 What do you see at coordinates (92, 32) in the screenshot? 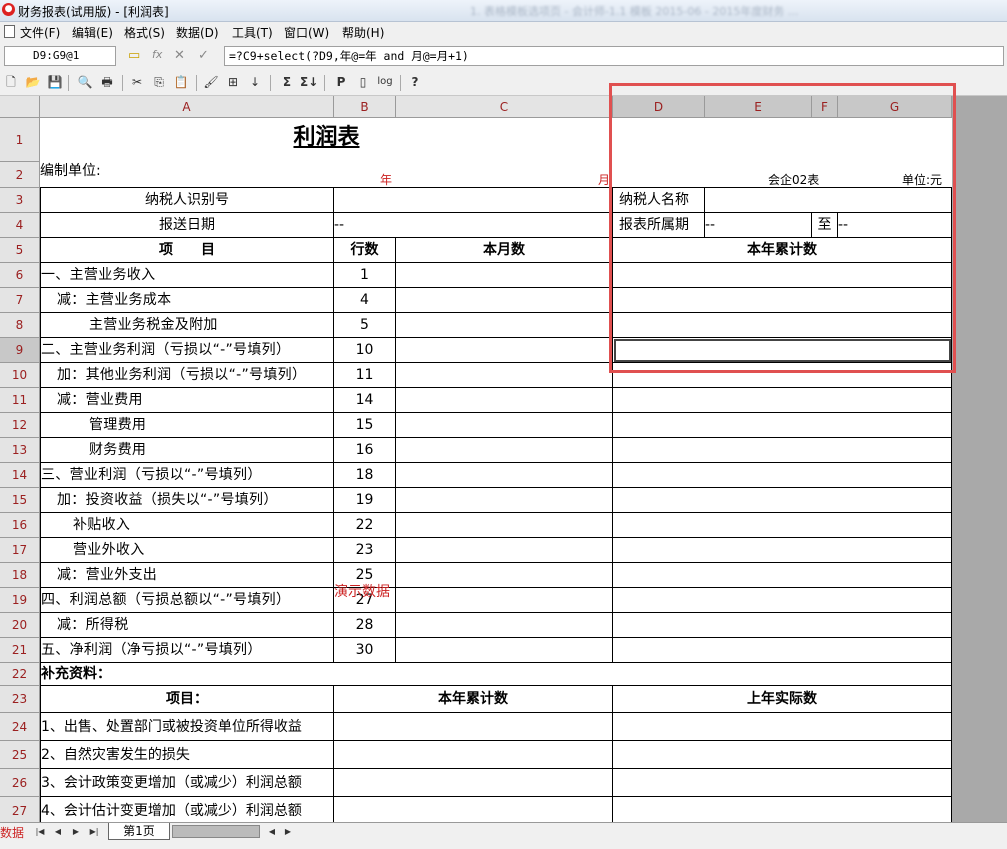
I see `menu-edit: 编辑(E)` at bounding box center [92, 32].